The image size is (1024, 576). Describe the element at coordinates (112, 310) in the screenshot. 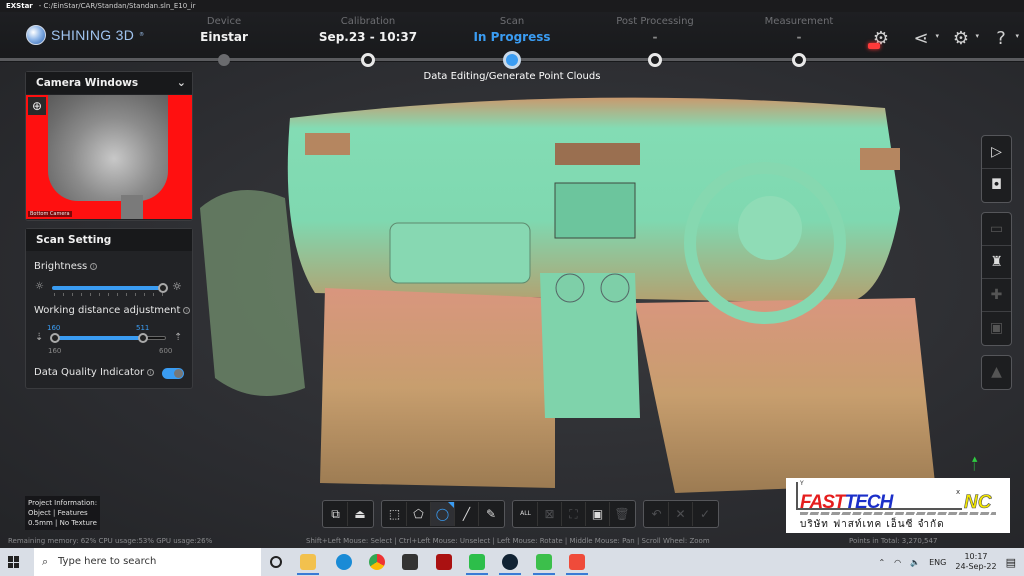

I see `working-distance-label: Working distance adjustment i` at that location.